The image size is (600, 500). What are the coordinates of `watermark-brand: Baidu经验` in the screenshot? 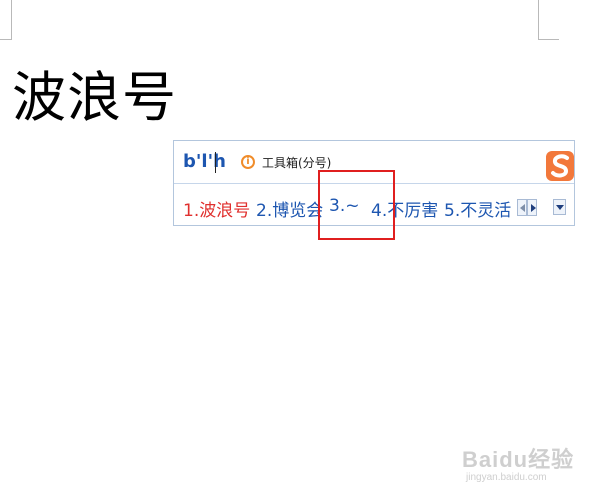 It's located at (518, 459).